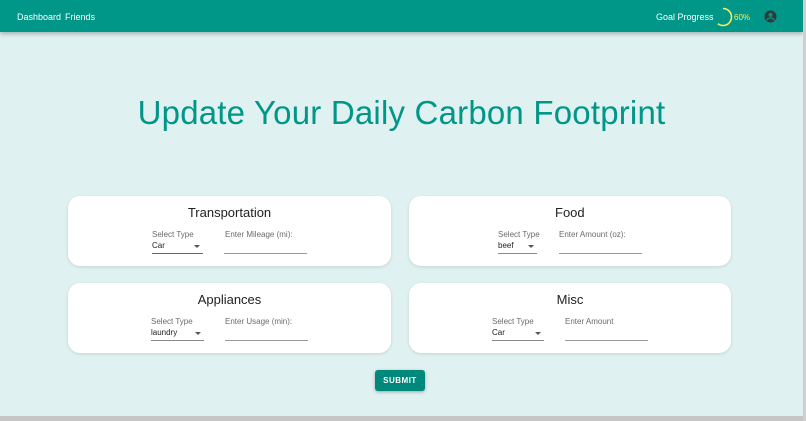 This screenshot has height=421, width=806. What do you see at coordinates (229, 299) in the screenshot?
I see `appliances-title: Appliances` at bounding box center [229, 299].